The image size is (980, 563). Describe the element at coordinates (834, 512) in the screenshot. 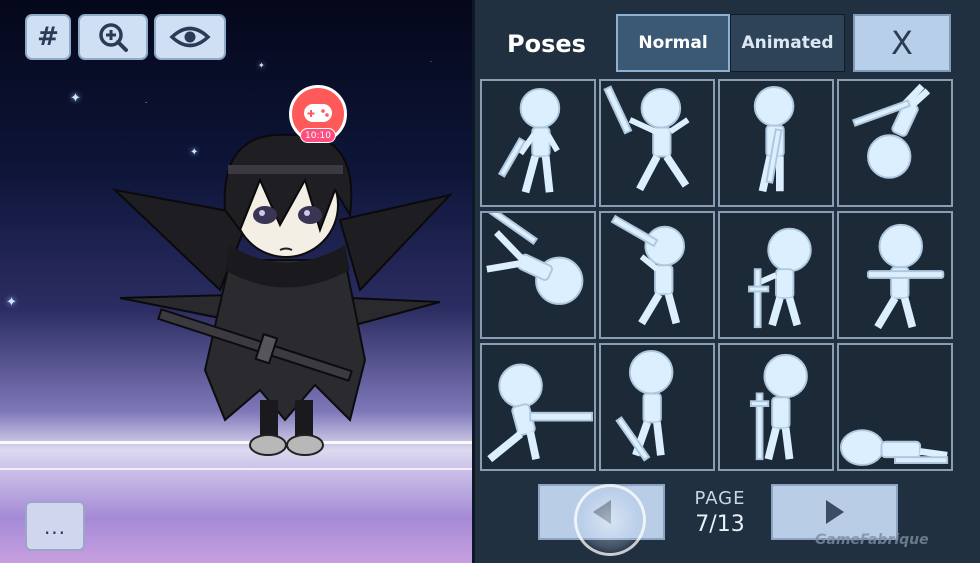

I see `play-right-icon` at that location.